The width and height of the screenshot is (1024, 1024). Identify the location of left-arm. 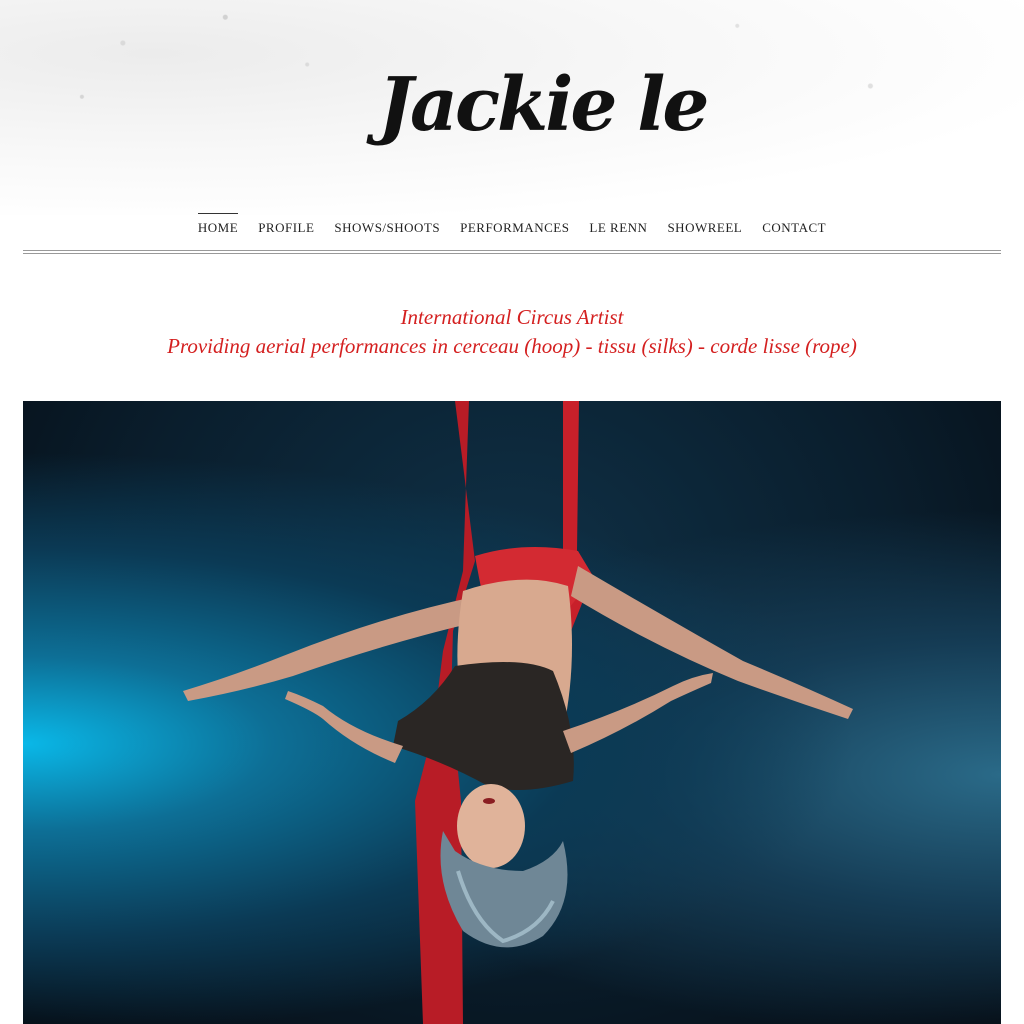
(344, 727).